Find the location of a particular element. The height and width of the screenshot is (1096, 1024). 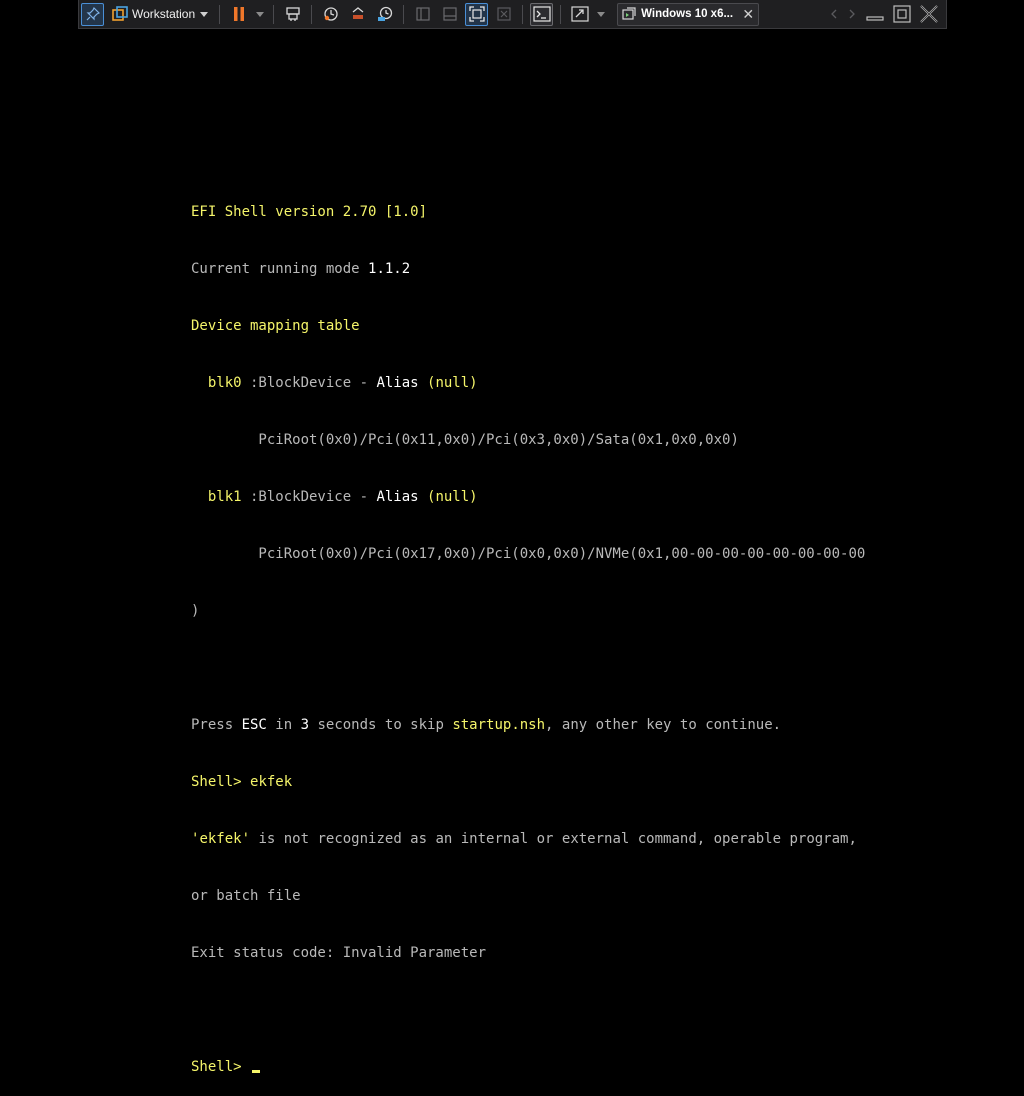

exit-fullscreen-button is located at coordinates (928, 14).